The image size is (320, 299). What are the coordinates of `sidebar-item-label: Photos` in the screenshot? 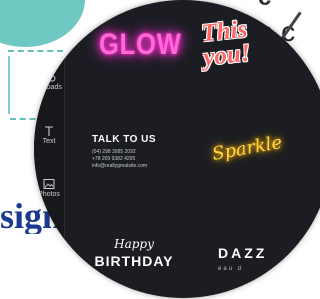 It's located at (49, 194).